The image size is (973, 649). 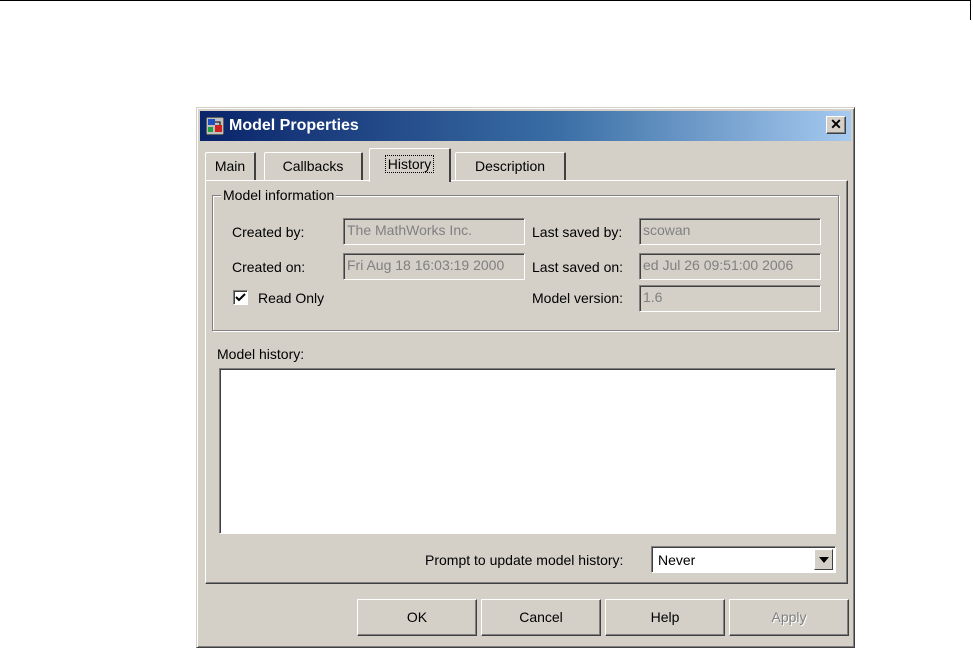 I want to click on tab-history-label: History, so click(x=409, y=164).